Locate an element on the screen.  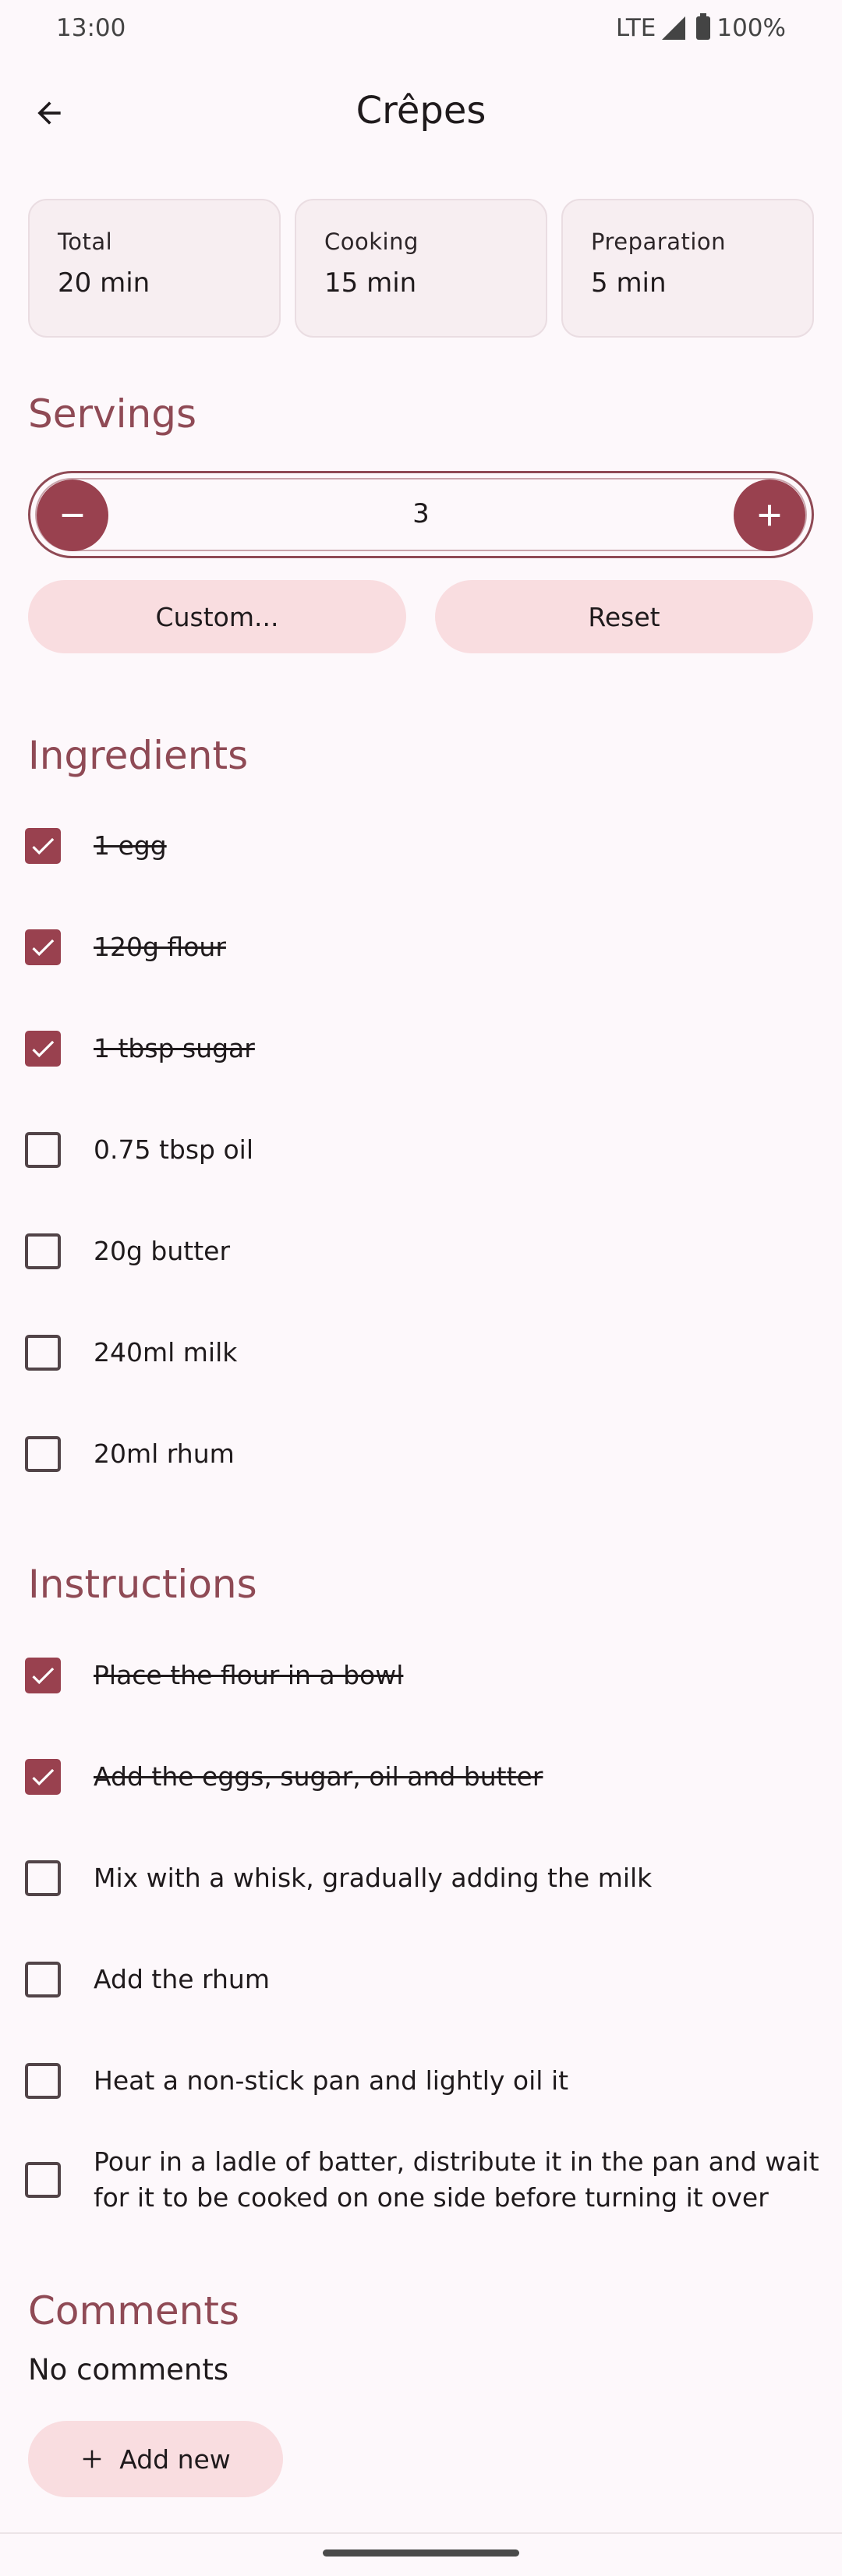
time-card-value: 5 min is located at coordinates (629, 283).